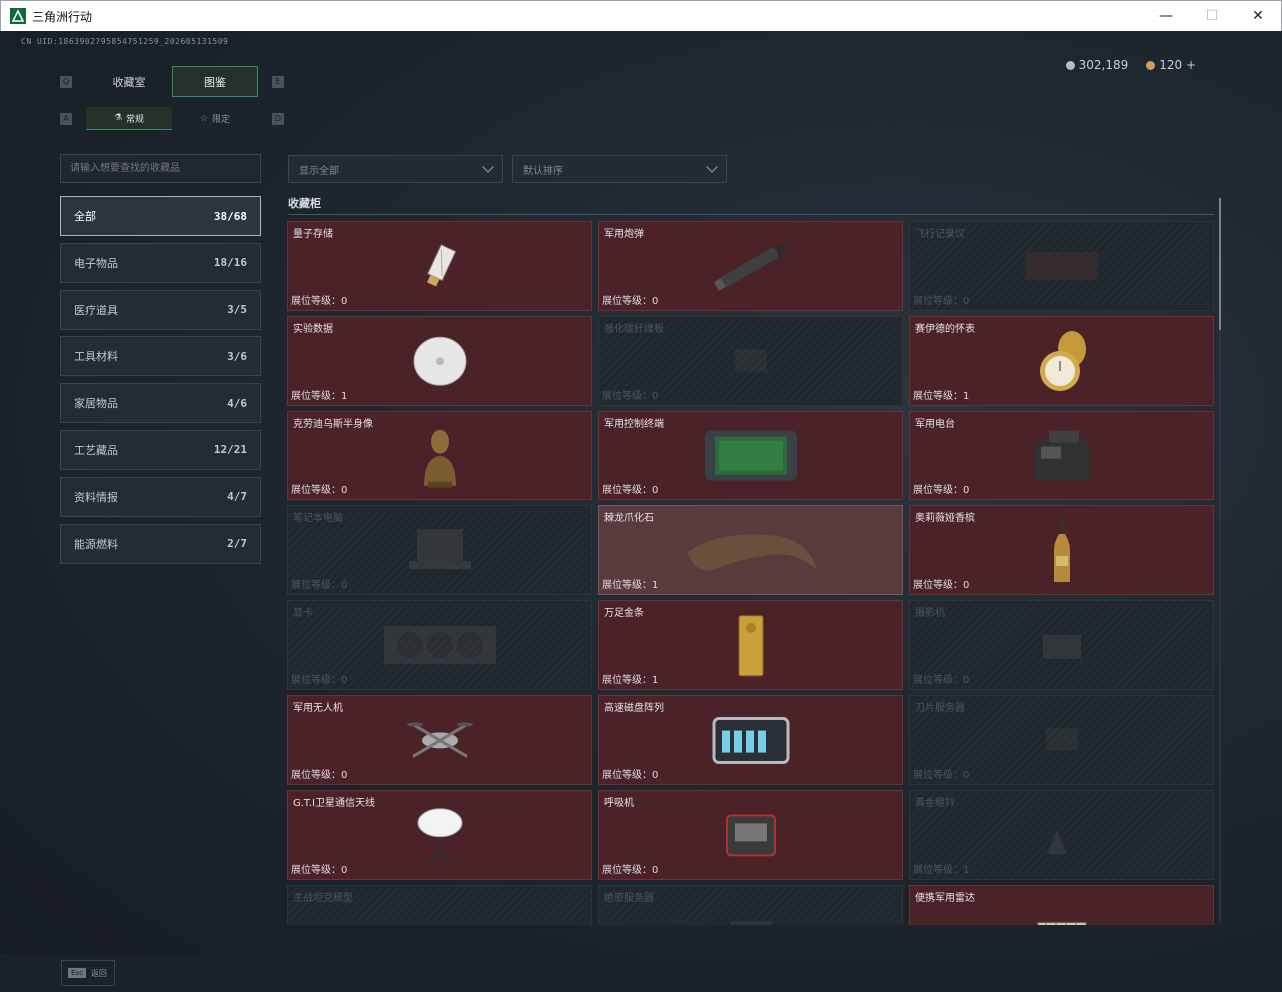 This screenshot has width=1282, height=992. What do you see at coordinates (750, 904) in the screenshot?
I see `collection-card: 绝密服务器展位等级：0` at bounding box center [750, 904].